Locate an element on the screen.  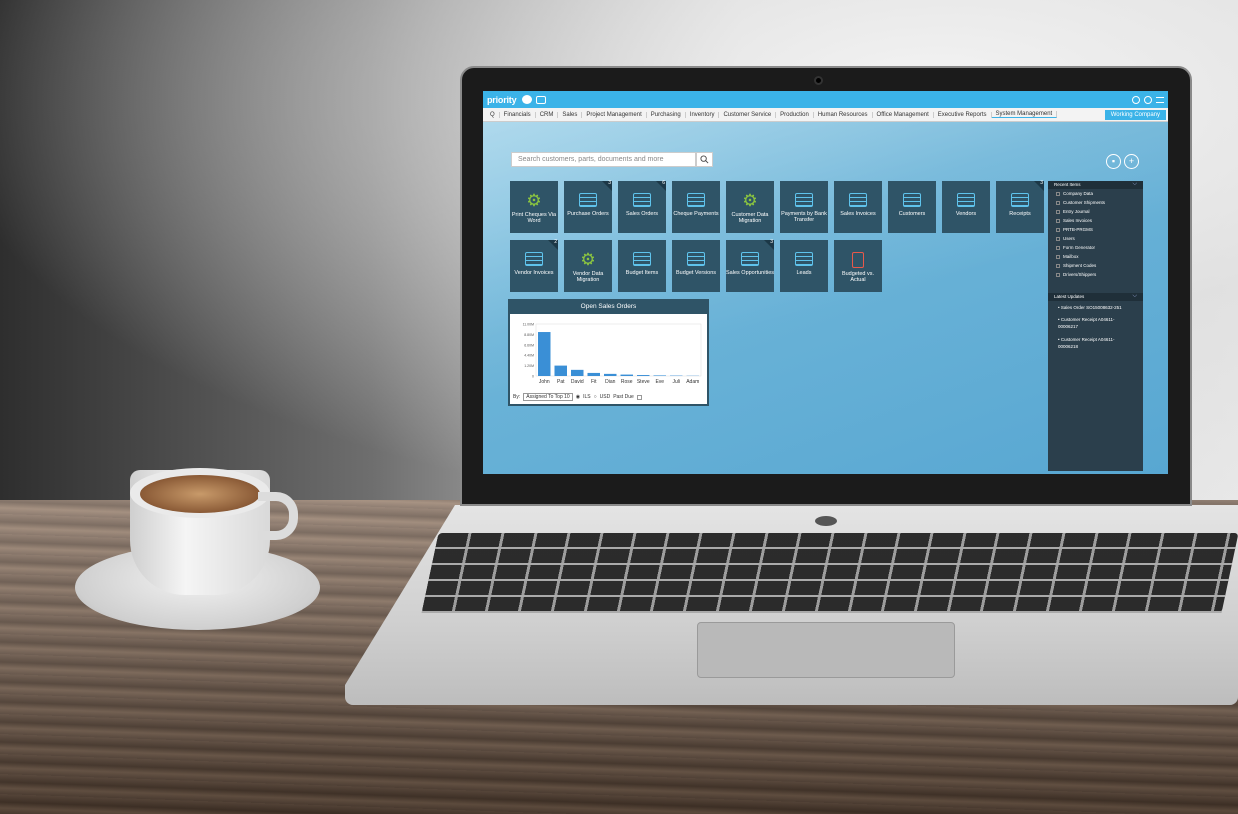
recent-item-label: Company Data is located at coordinates (1078, 193).